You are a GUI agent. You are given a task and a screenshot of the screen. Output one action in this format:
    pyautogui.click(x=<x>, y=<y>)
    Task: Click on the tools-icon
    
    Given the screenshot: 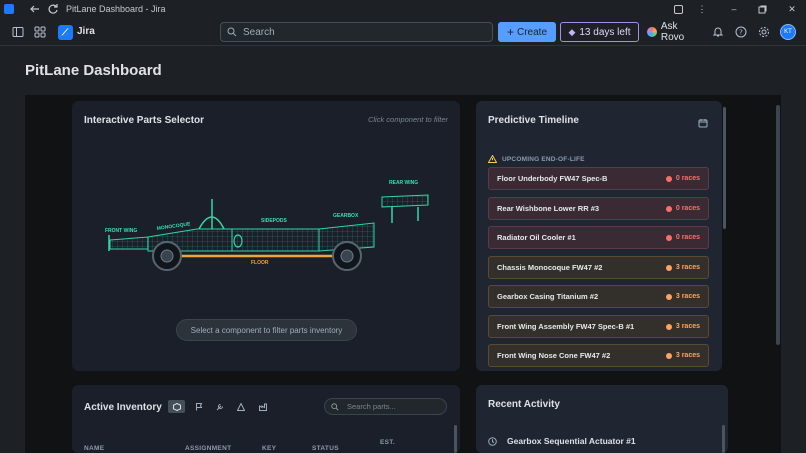 What is the action you would take?
    pyautogui.click(x=219, y=406)
    